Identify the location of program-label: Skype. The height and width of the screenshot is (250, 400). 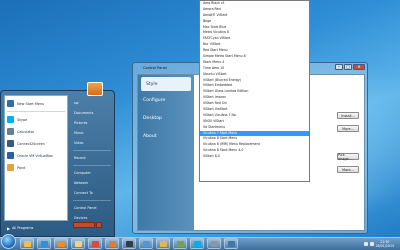
(22, 119).